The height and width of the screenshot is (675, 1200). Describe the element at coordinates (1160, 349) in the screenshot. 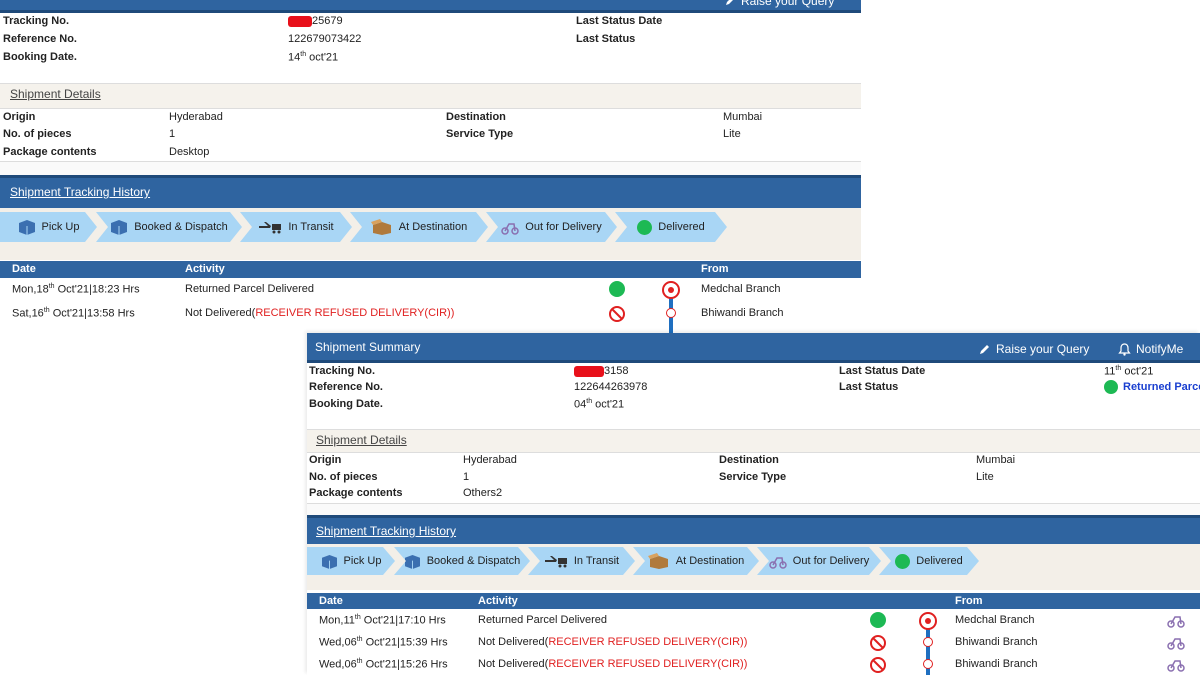

I see `notify-label: NotifyMe` at that location.